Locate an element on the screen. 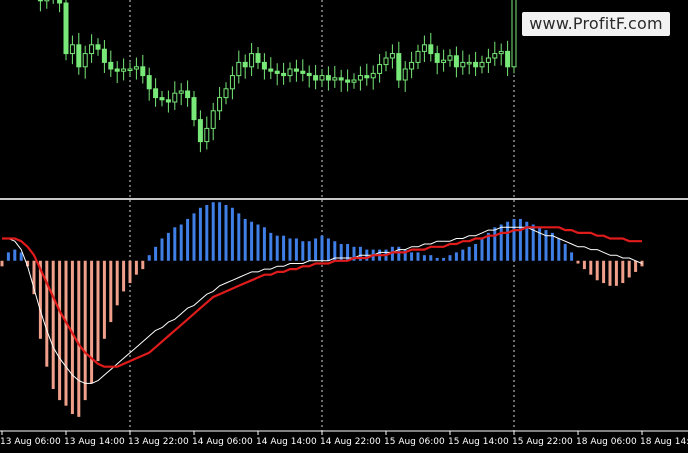 Image resolution: width=688 pixels, height=453 pixels. site-watermark: www.ProfitF.com is located at coordinates (596, 24).